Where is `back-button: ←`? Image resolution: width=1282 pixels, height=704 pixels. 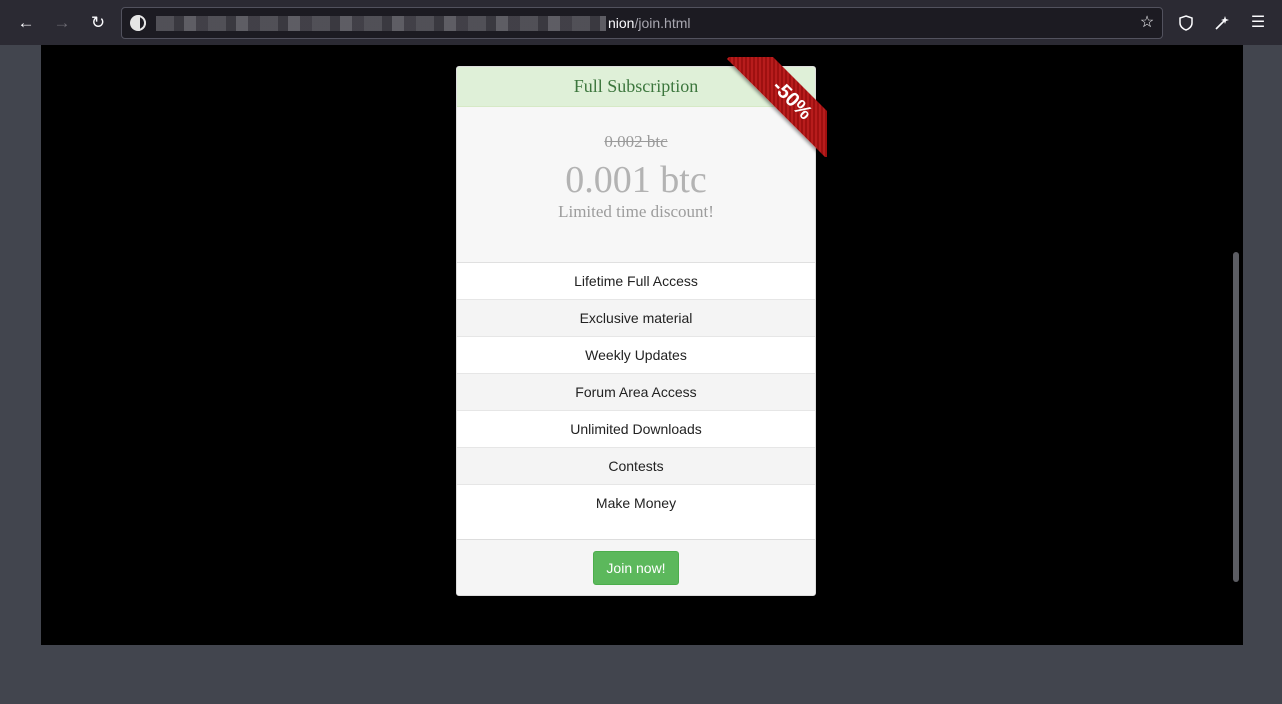 back-button: ← is located at coordinates (26, 23).